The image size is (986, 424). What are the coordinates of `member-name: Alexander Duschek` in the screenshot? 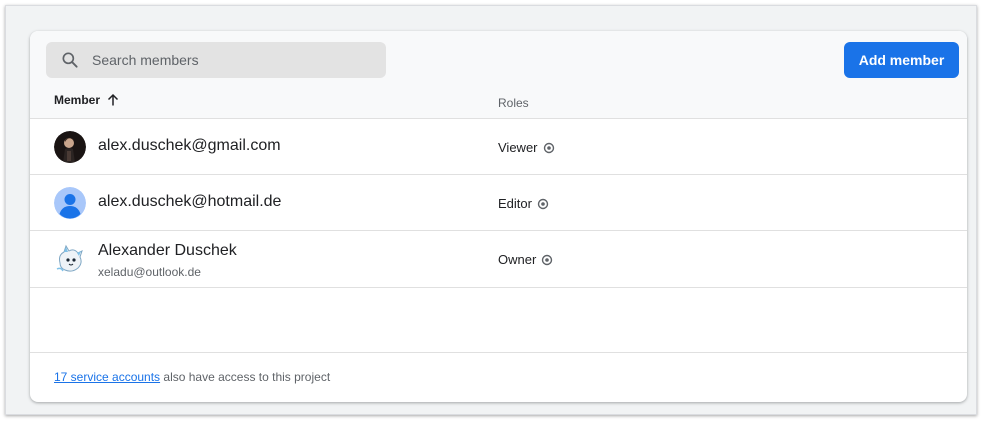 It's located at (167, 250).